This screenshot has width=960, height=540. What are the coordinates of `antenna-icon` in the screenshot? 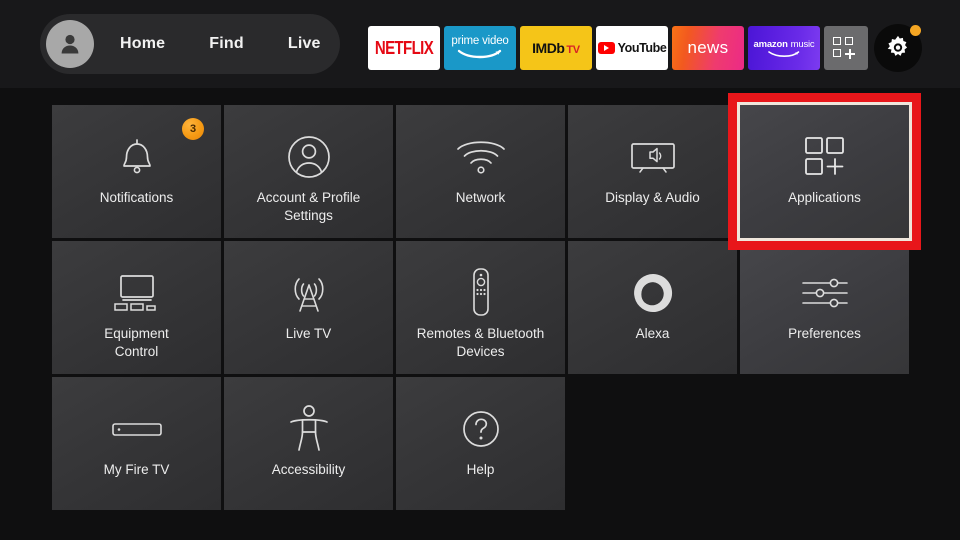 It's located at (309, 293).